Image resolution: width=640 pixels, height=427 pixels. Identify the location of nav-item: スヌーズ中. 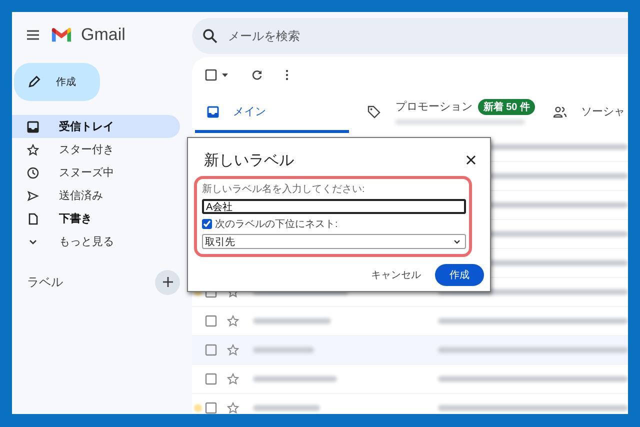
(96, 172).